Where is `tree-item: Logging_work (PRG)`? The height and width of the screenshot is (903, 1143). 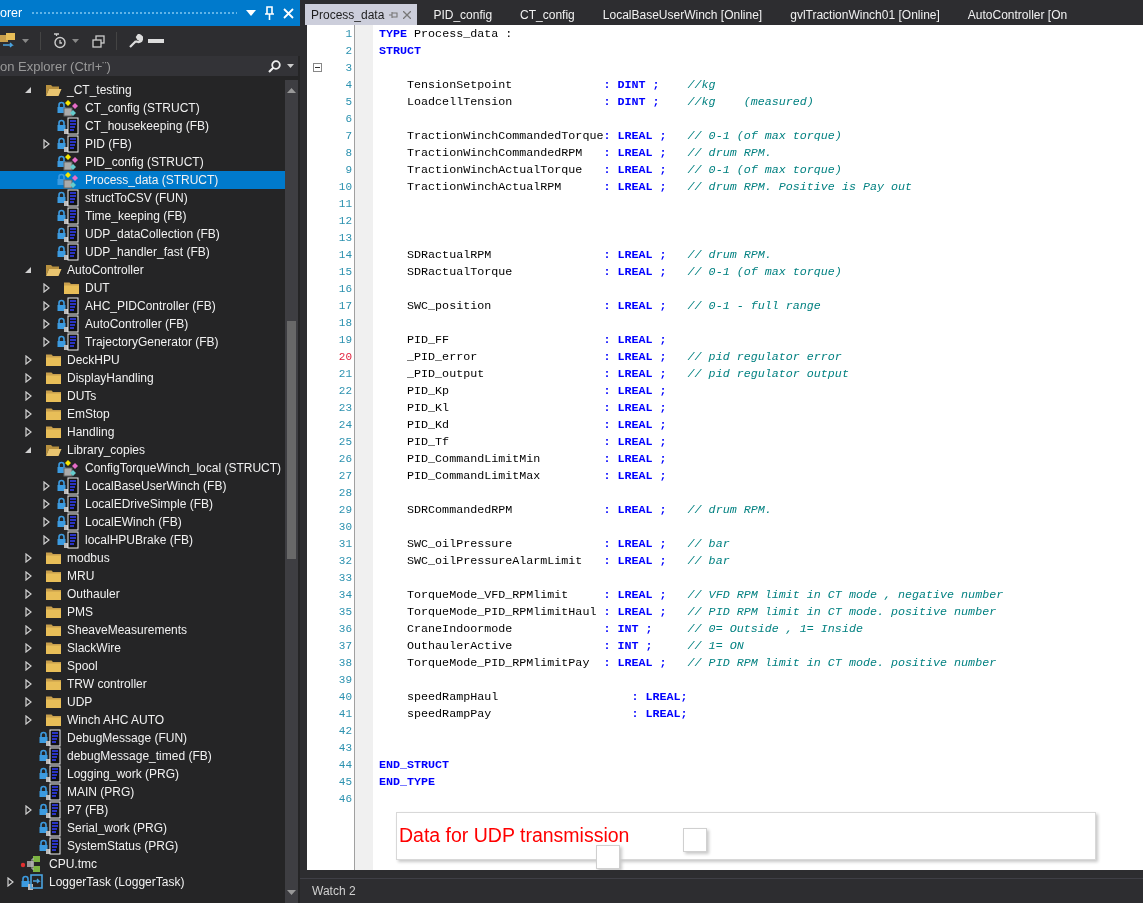 tree-item: Logging_work (PRG) is located at coordinates (142, 774).